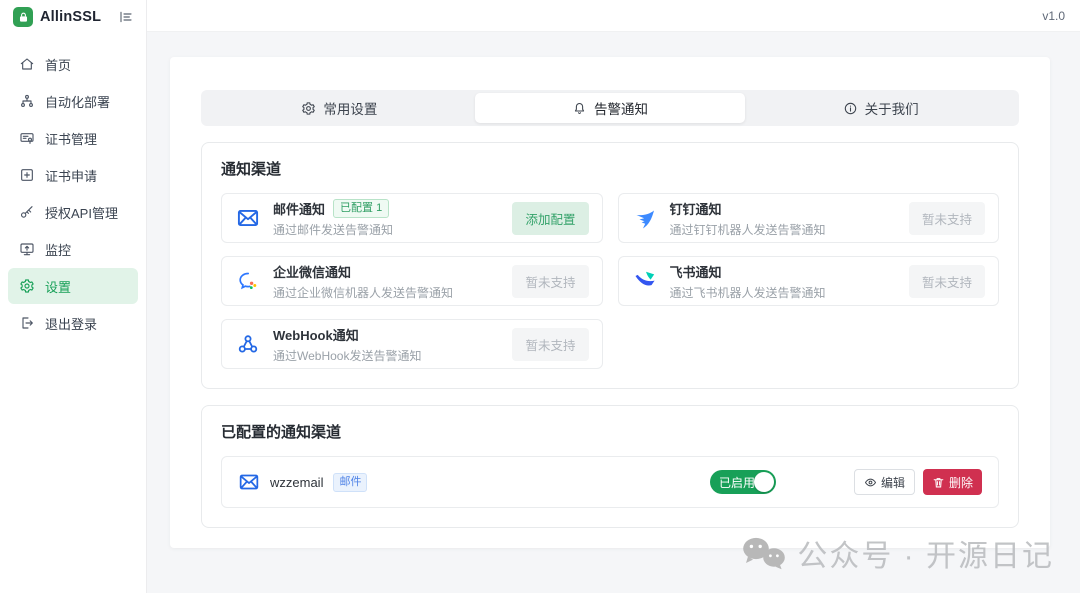 Image resolution: width=1080 pixels, height=593 pixels. Describe the element at coordinates (27, 101) in the screenshot. I see `deploy-icon` at that location.